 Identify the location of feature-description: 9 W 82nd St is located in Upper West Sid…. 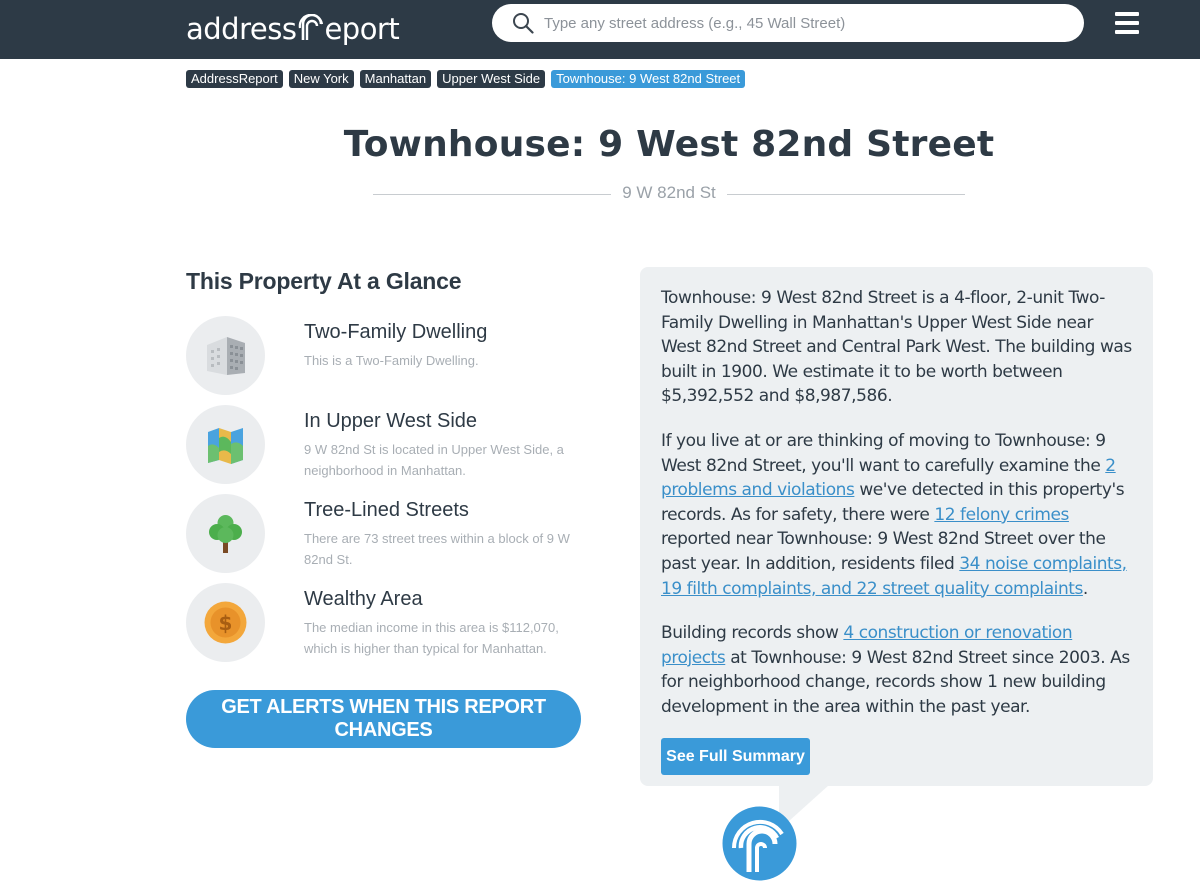
(434, 460).